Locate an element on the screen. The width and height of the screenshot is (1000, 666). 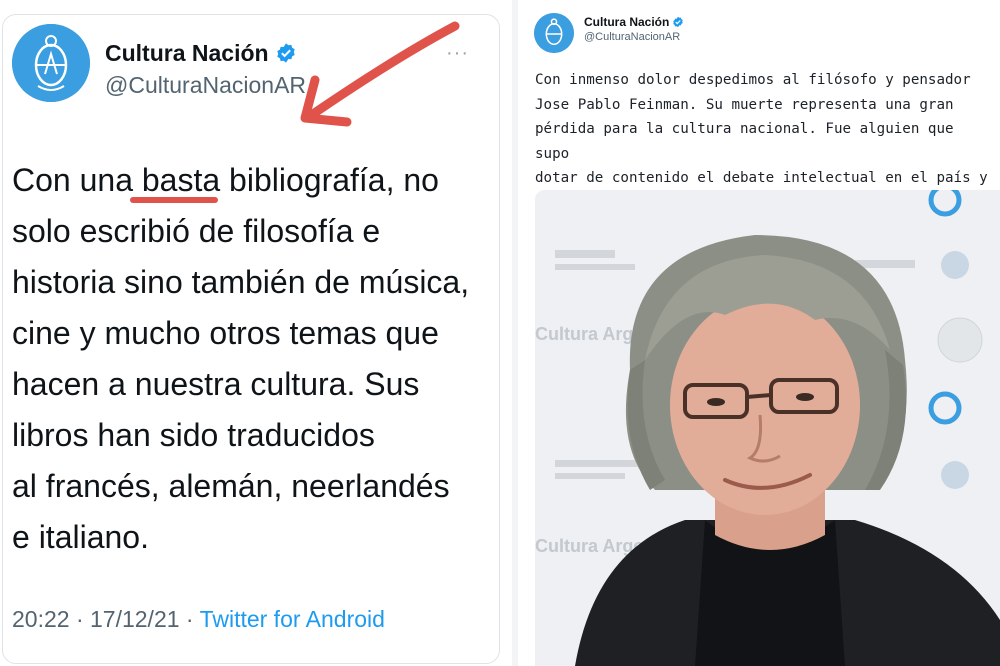
tweet-meta: 20:22 · 17/12/21 · Twitter for Android is located at coordinates (198, 619).